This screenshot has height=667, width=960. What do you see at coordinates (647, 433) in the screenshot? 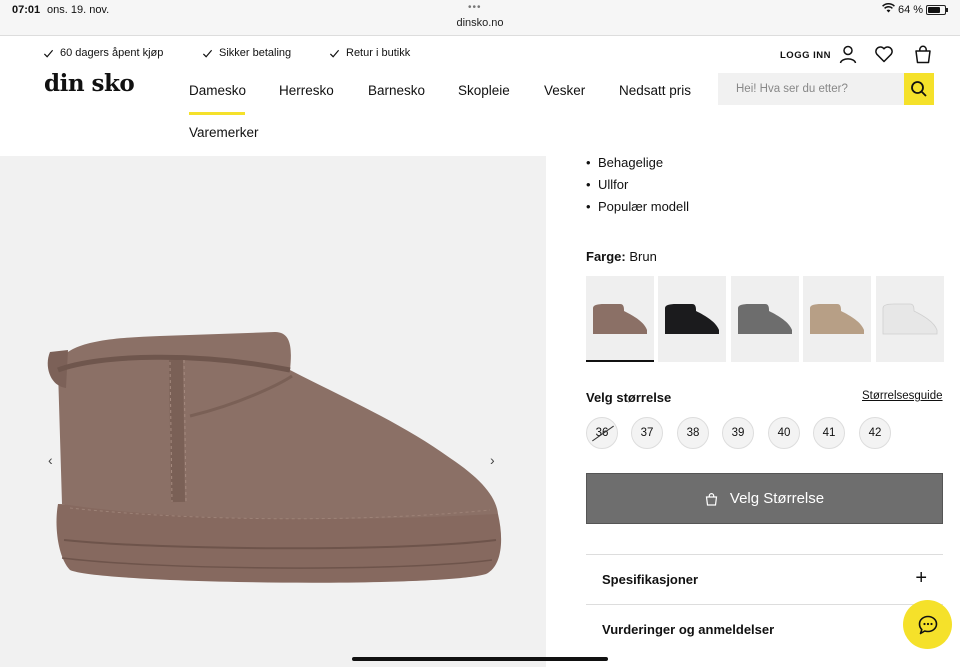
I see `size-option: 37` at bounding box center [647, 433].